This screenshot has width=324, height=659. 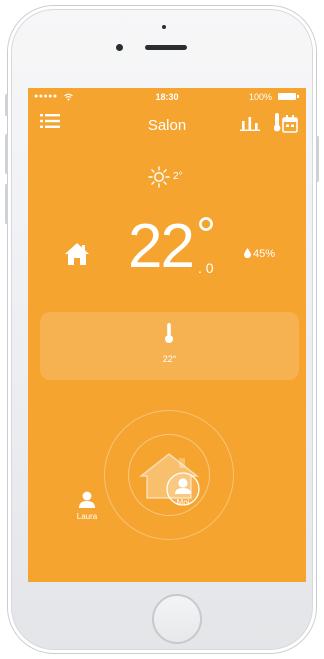 What do you see at coordinates (161, 246) in the screenshot?
I see `room-temperature: 22` at bounding box center [161, 246].